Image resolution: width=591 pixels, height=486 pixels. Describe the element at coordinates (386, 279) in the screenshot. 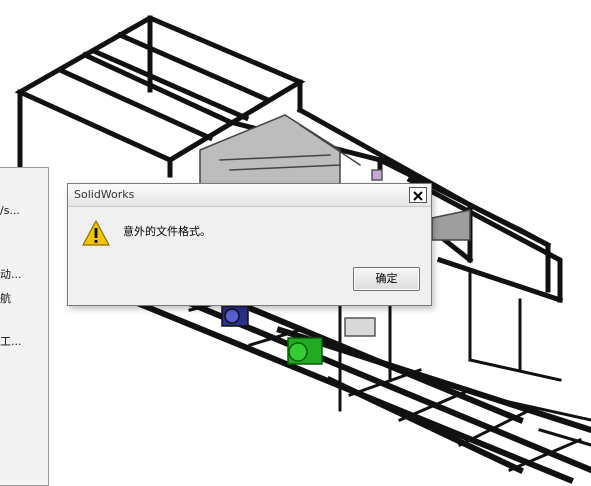

I see `ok-button: 确定` at that location.